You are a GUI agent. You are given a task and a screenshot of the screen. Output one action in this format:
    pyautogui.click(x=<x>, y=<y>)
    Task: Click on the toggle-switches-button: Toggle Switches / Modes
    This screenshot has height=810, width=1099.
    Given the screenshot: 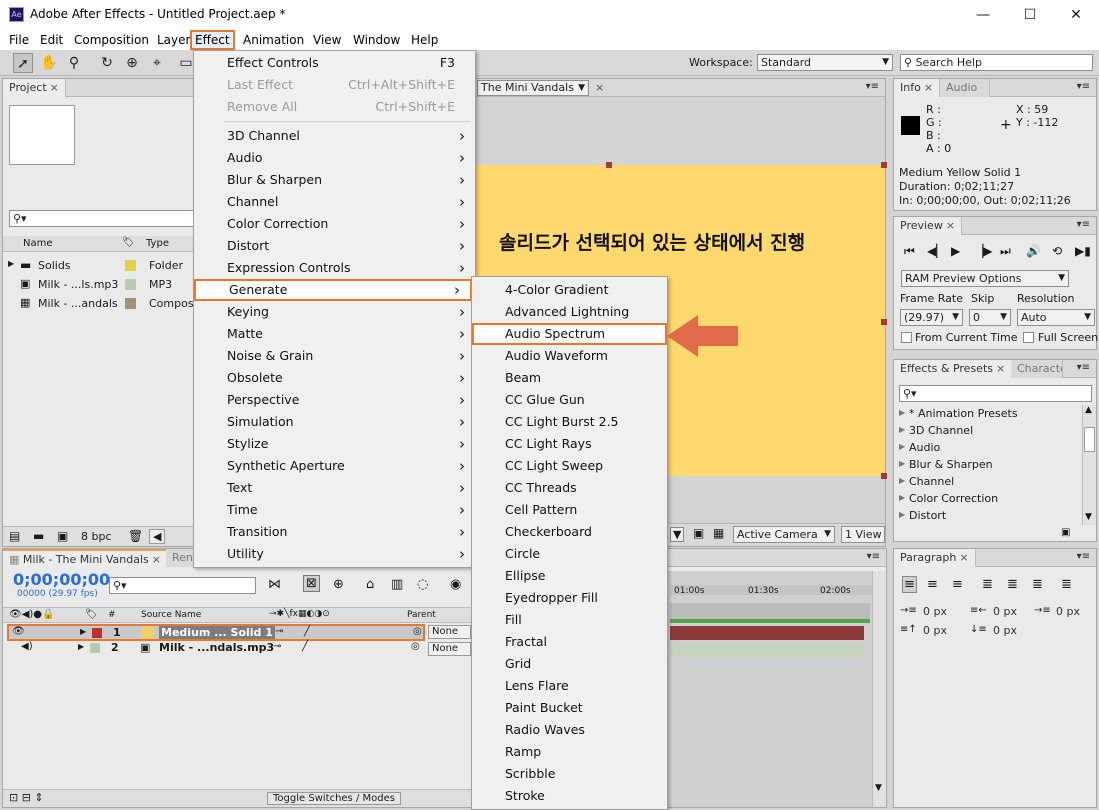 What is the action you would take?
    pyautogui.click(x=334, y=798)
    